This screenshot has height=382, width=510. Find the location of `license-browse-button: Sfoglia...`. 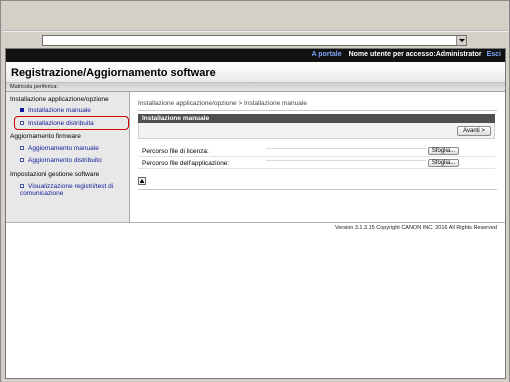

license-browse-button: Sfoglia... is located at coordinates (443, 151).